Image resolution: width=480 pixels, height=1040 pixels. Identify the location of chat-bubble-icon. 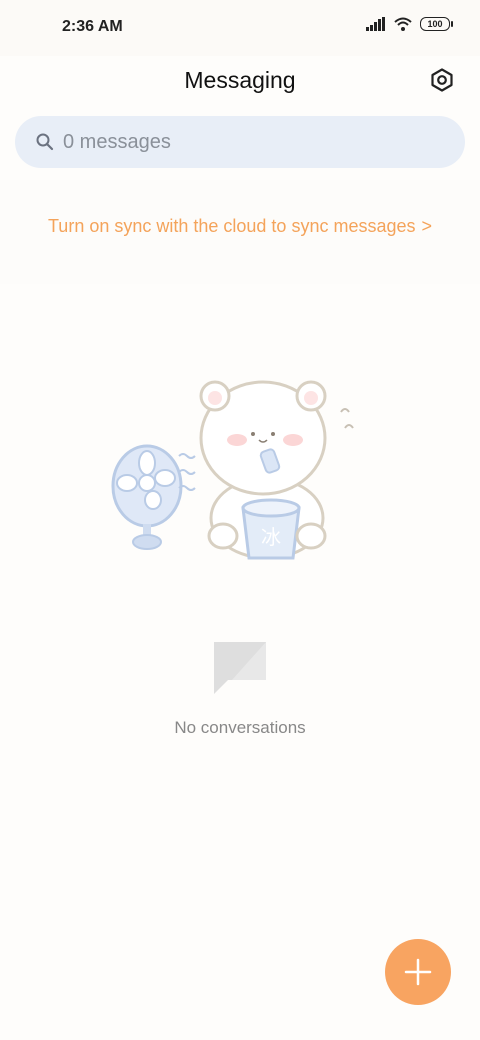
(240, 668).